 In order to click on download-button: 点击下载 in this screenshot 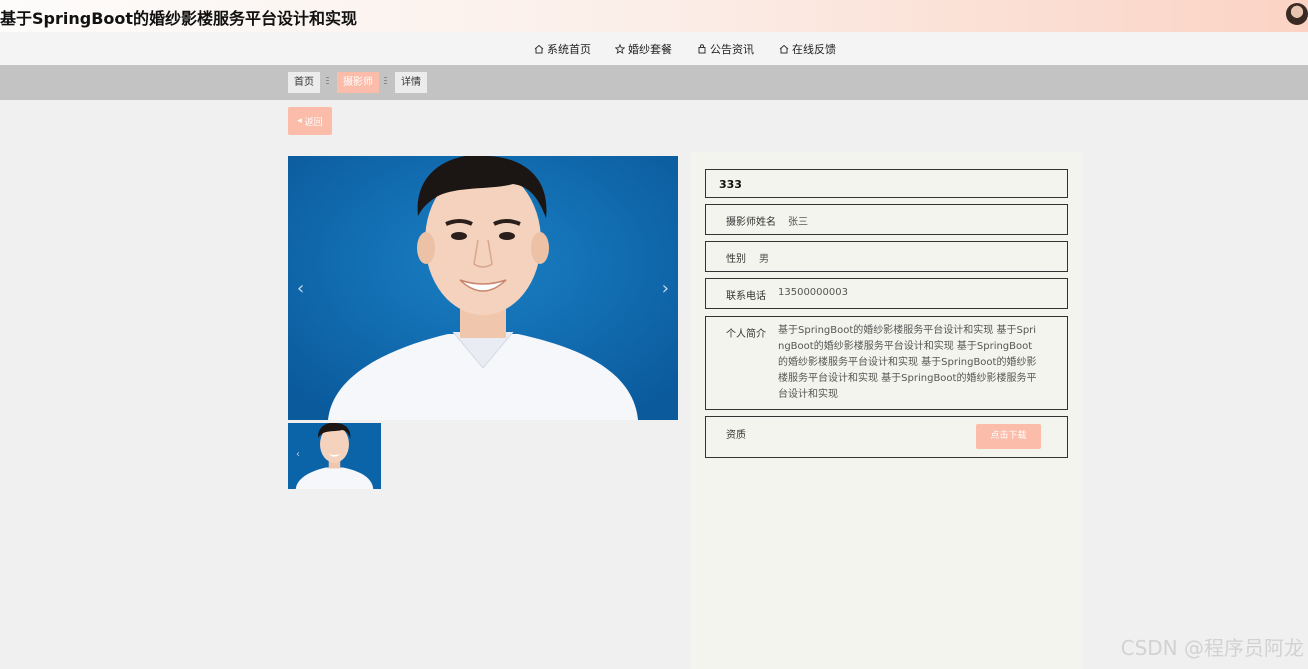, I will do `click(1008, 436)`.